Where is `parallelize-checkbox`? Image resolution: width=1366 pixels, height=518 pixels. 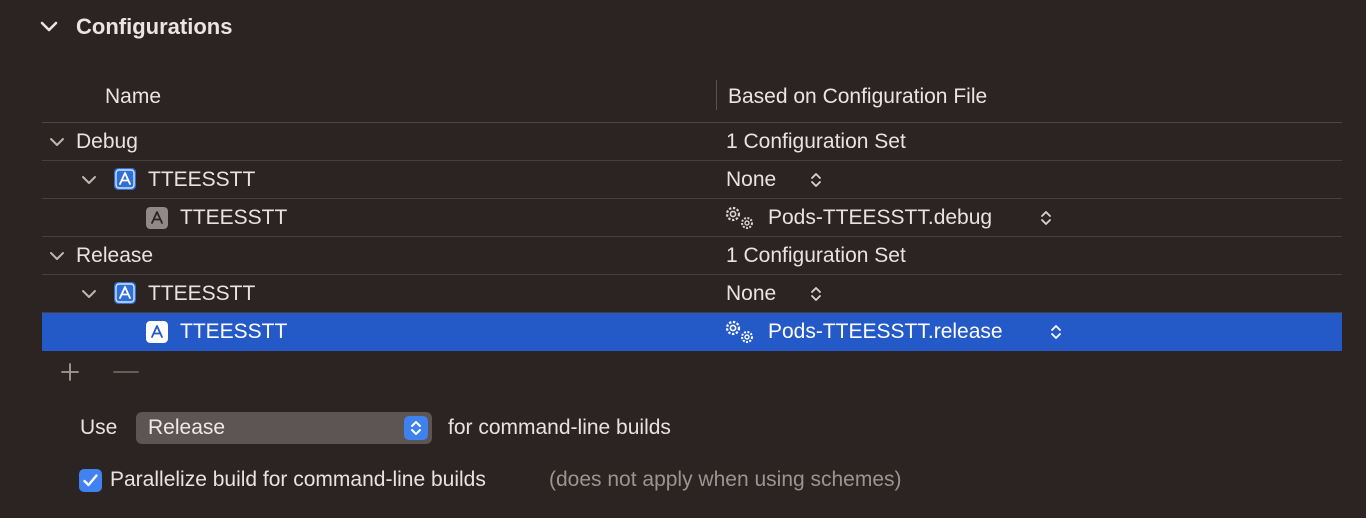 parallelize-checkbox is located at coordinates (90, 480).